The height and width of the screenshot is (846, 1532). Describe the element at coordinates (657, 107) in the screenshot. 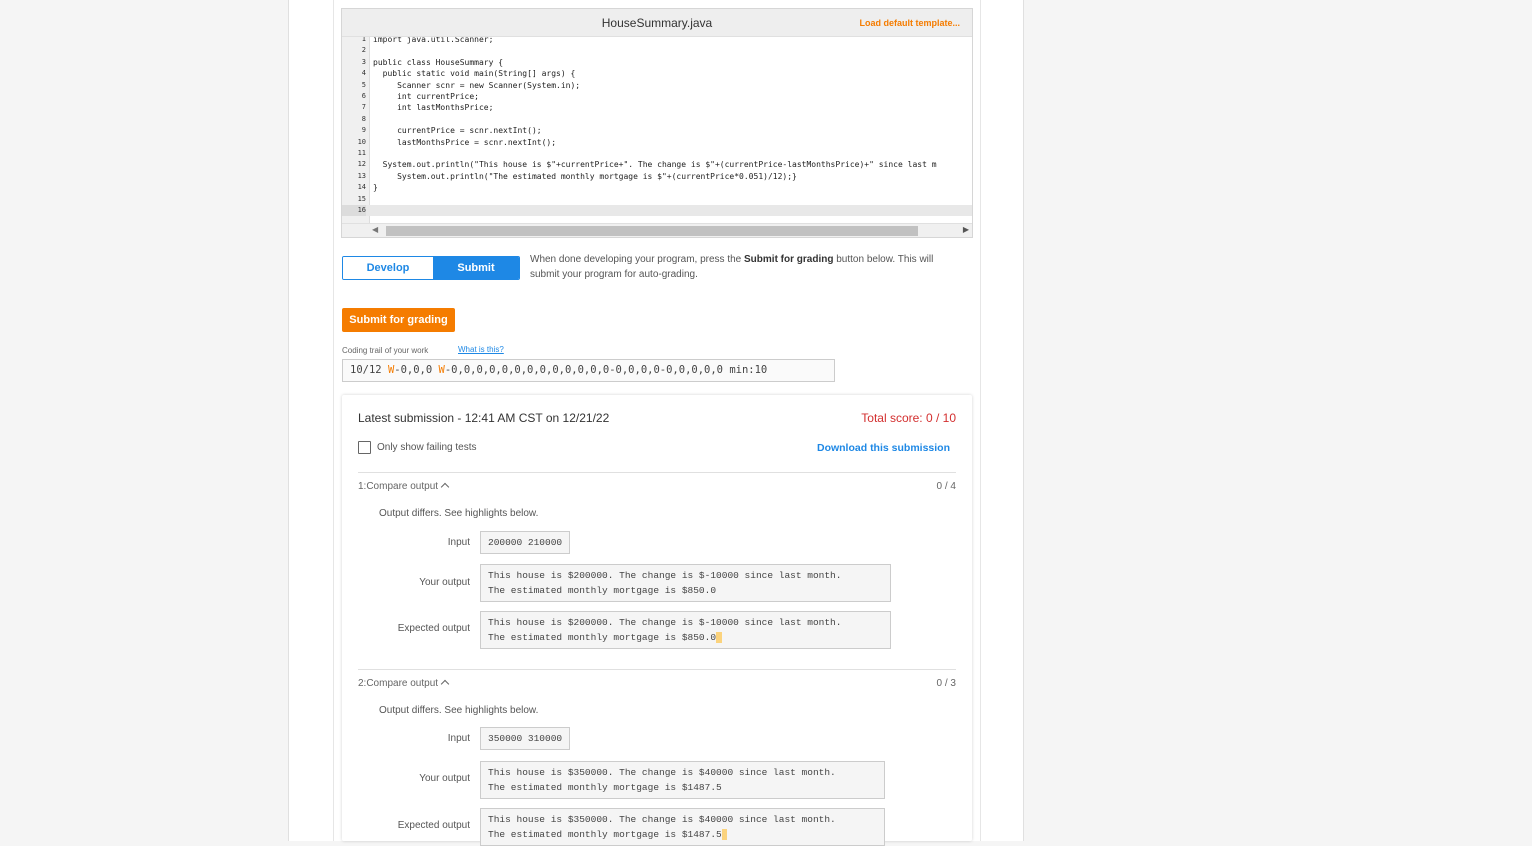

I see `code-line: 7 int lastMonthsPrice;` at that location.